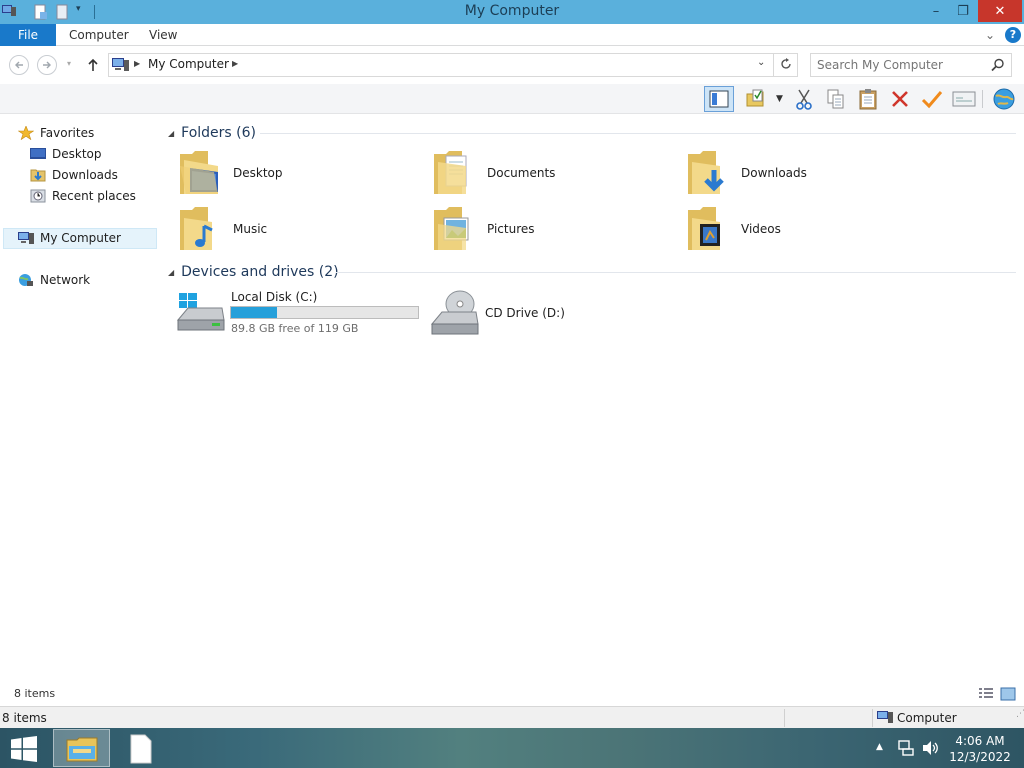  I want to click on nav-item-my-computer: My Computer, so click(69, 238).